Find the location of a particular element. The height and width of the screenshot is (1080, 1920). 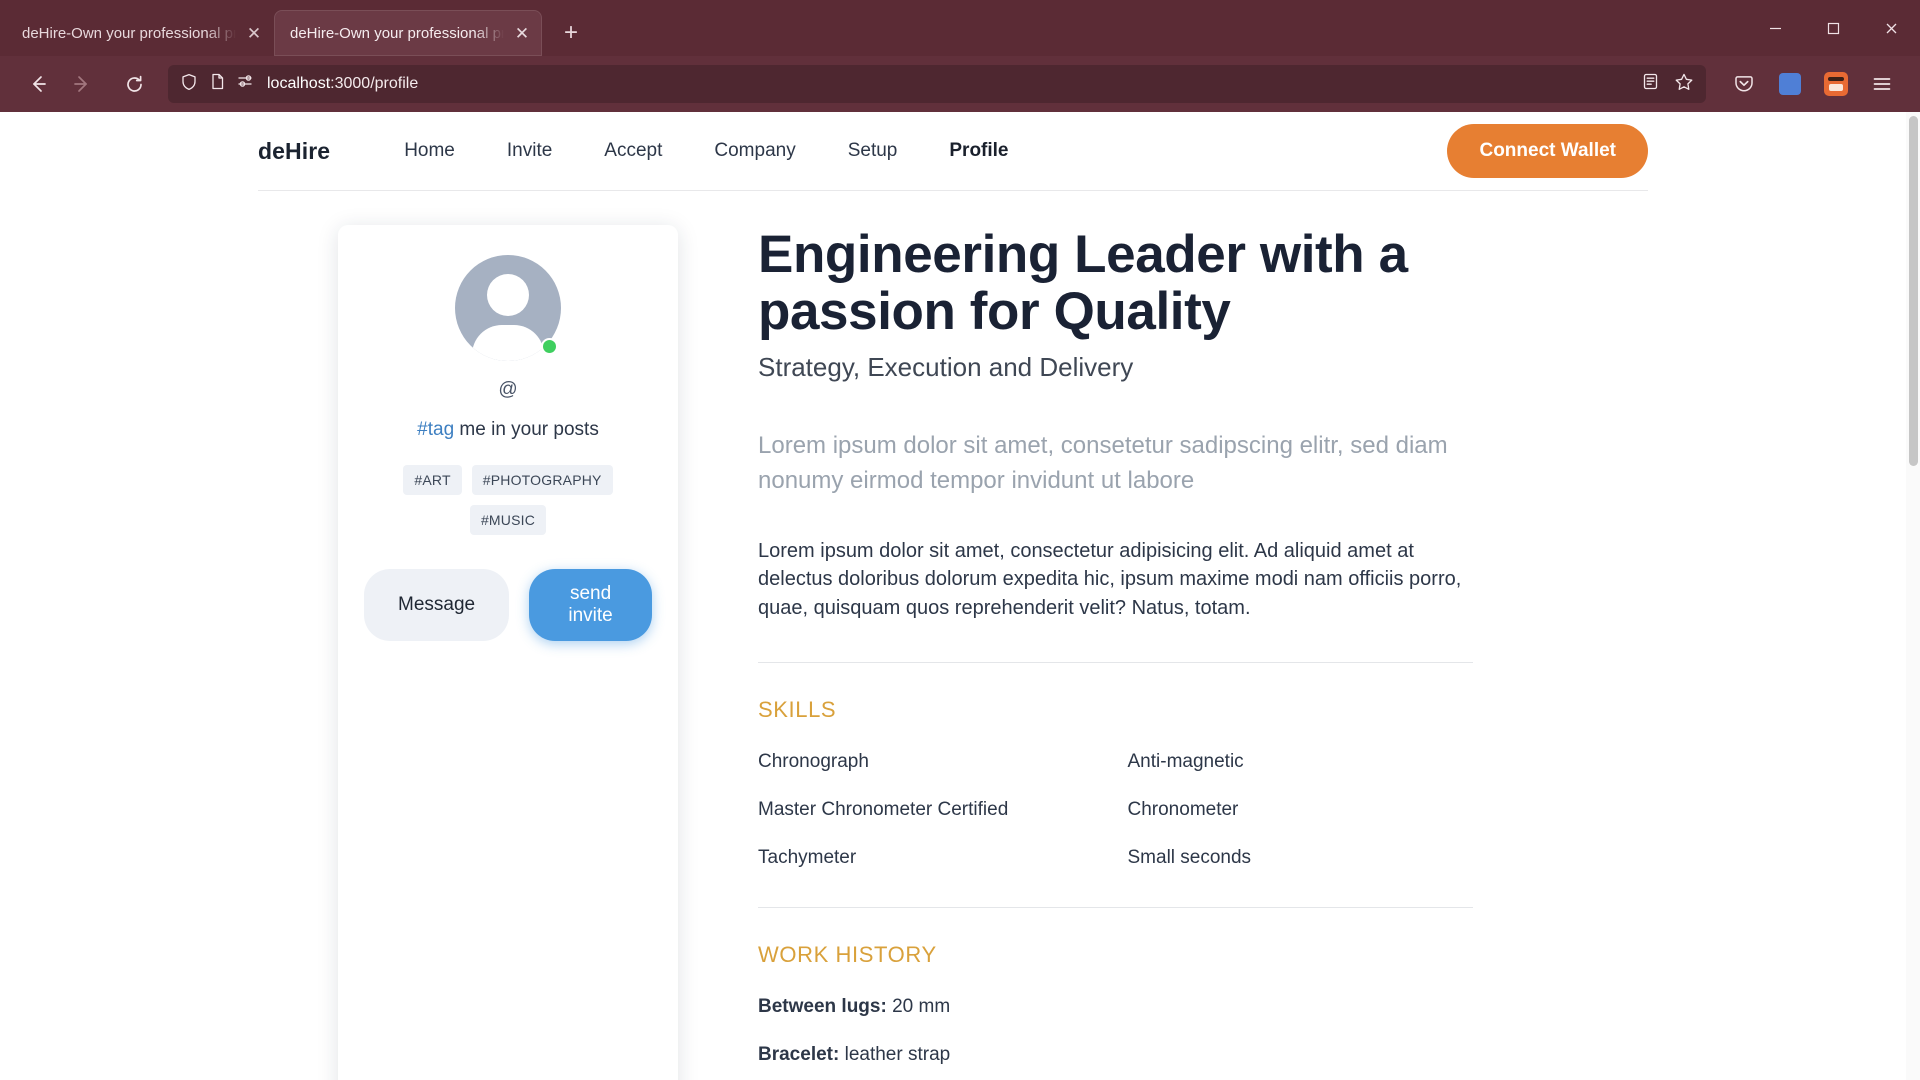

pocket-icon is located at coordinates (1744, 84).